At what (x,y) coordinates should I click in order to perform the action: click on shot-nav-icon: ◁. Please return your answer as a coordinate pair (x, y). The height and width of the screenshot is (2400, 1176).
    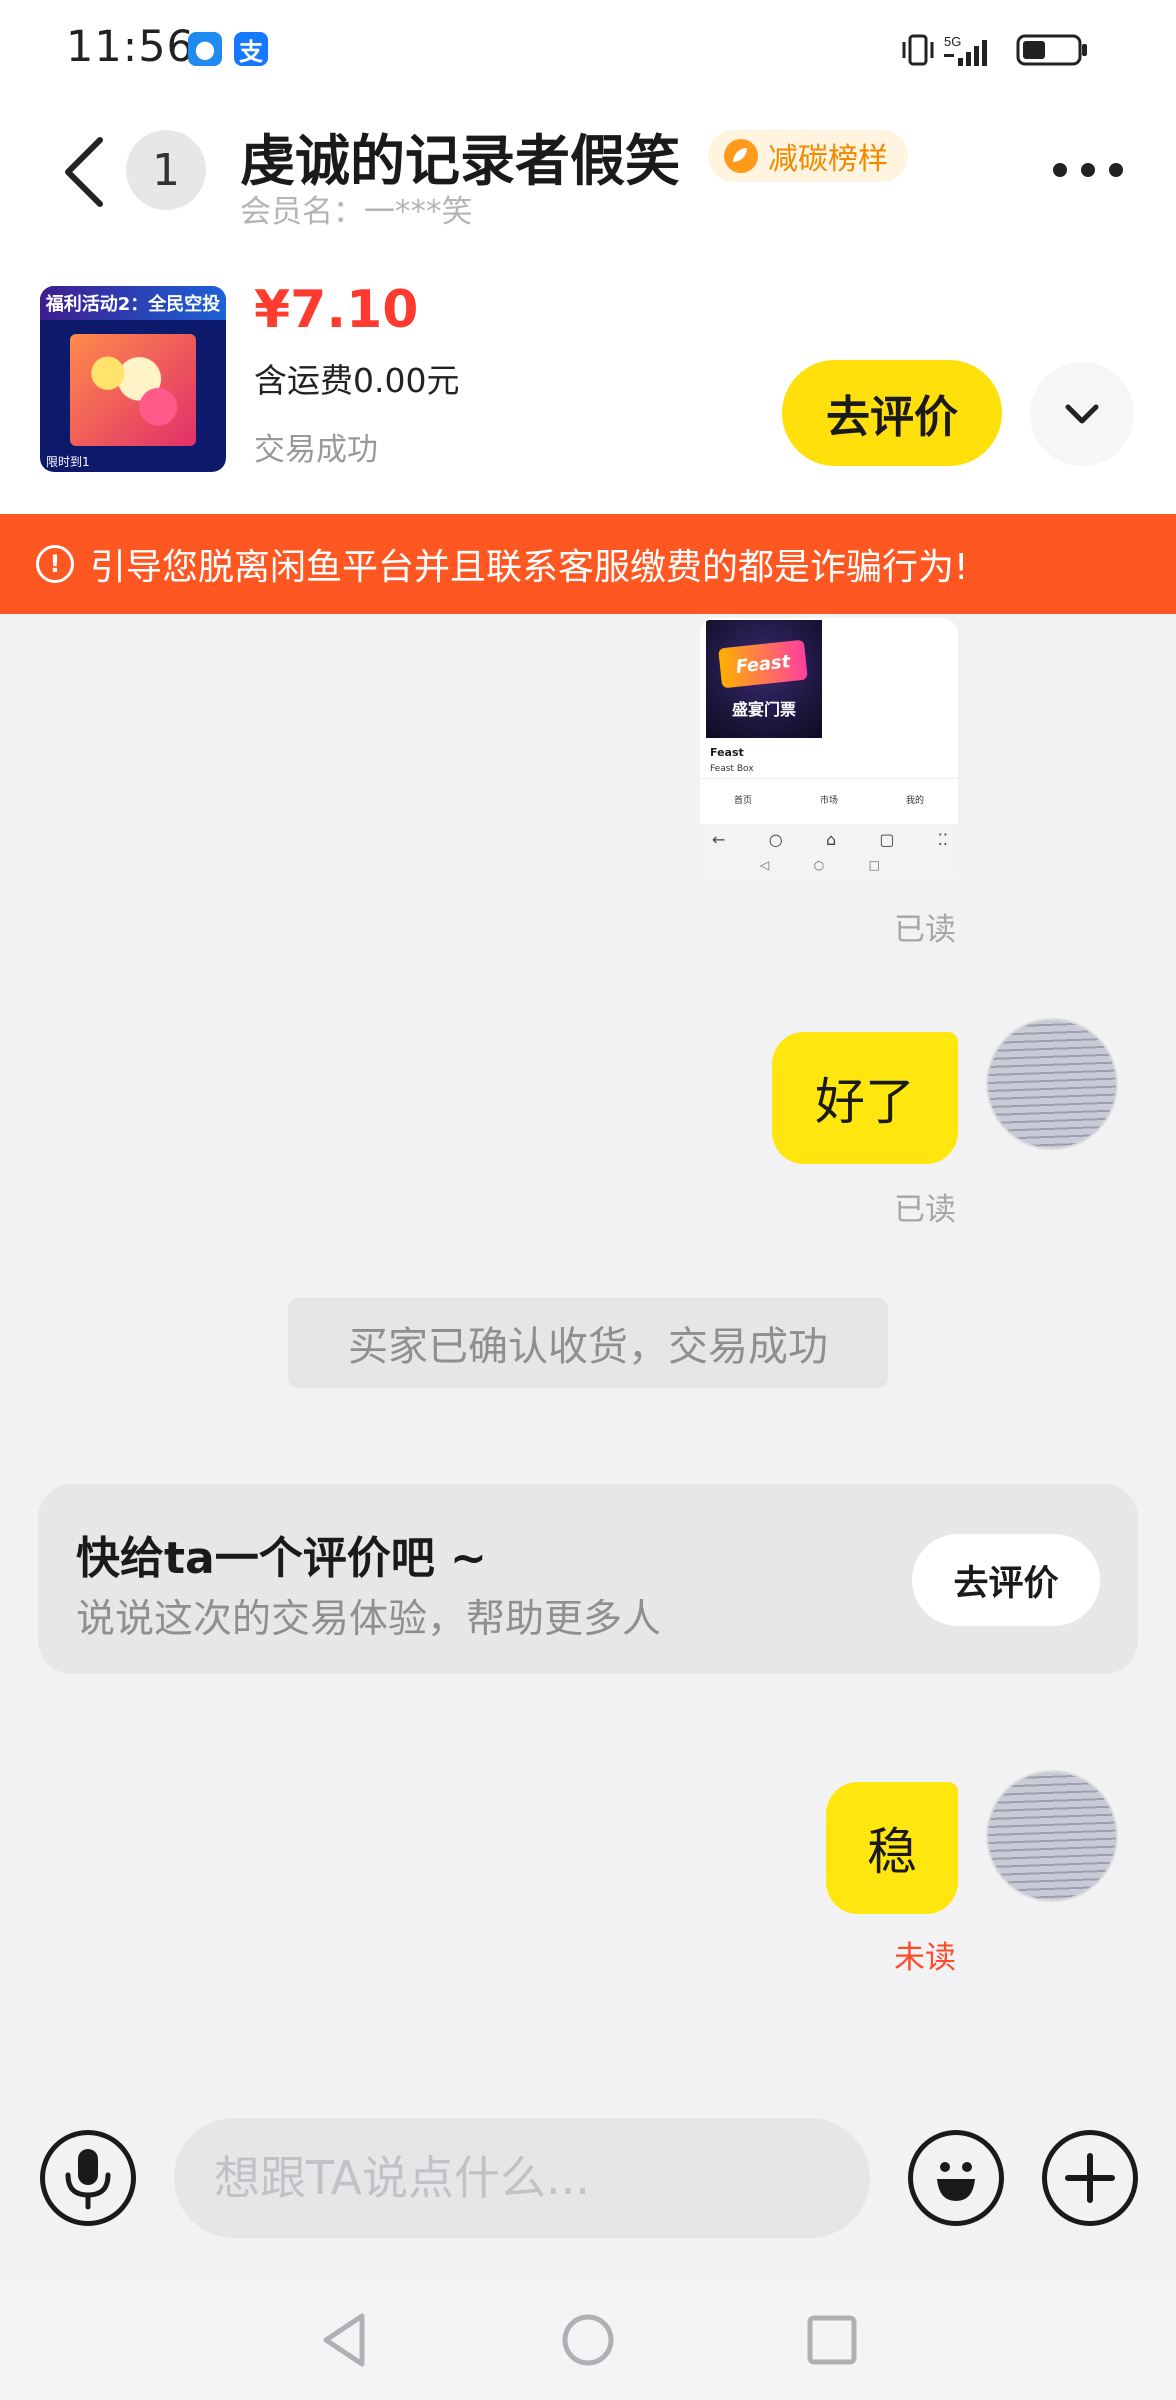
    Looking at the image, I should click on (765, 865).